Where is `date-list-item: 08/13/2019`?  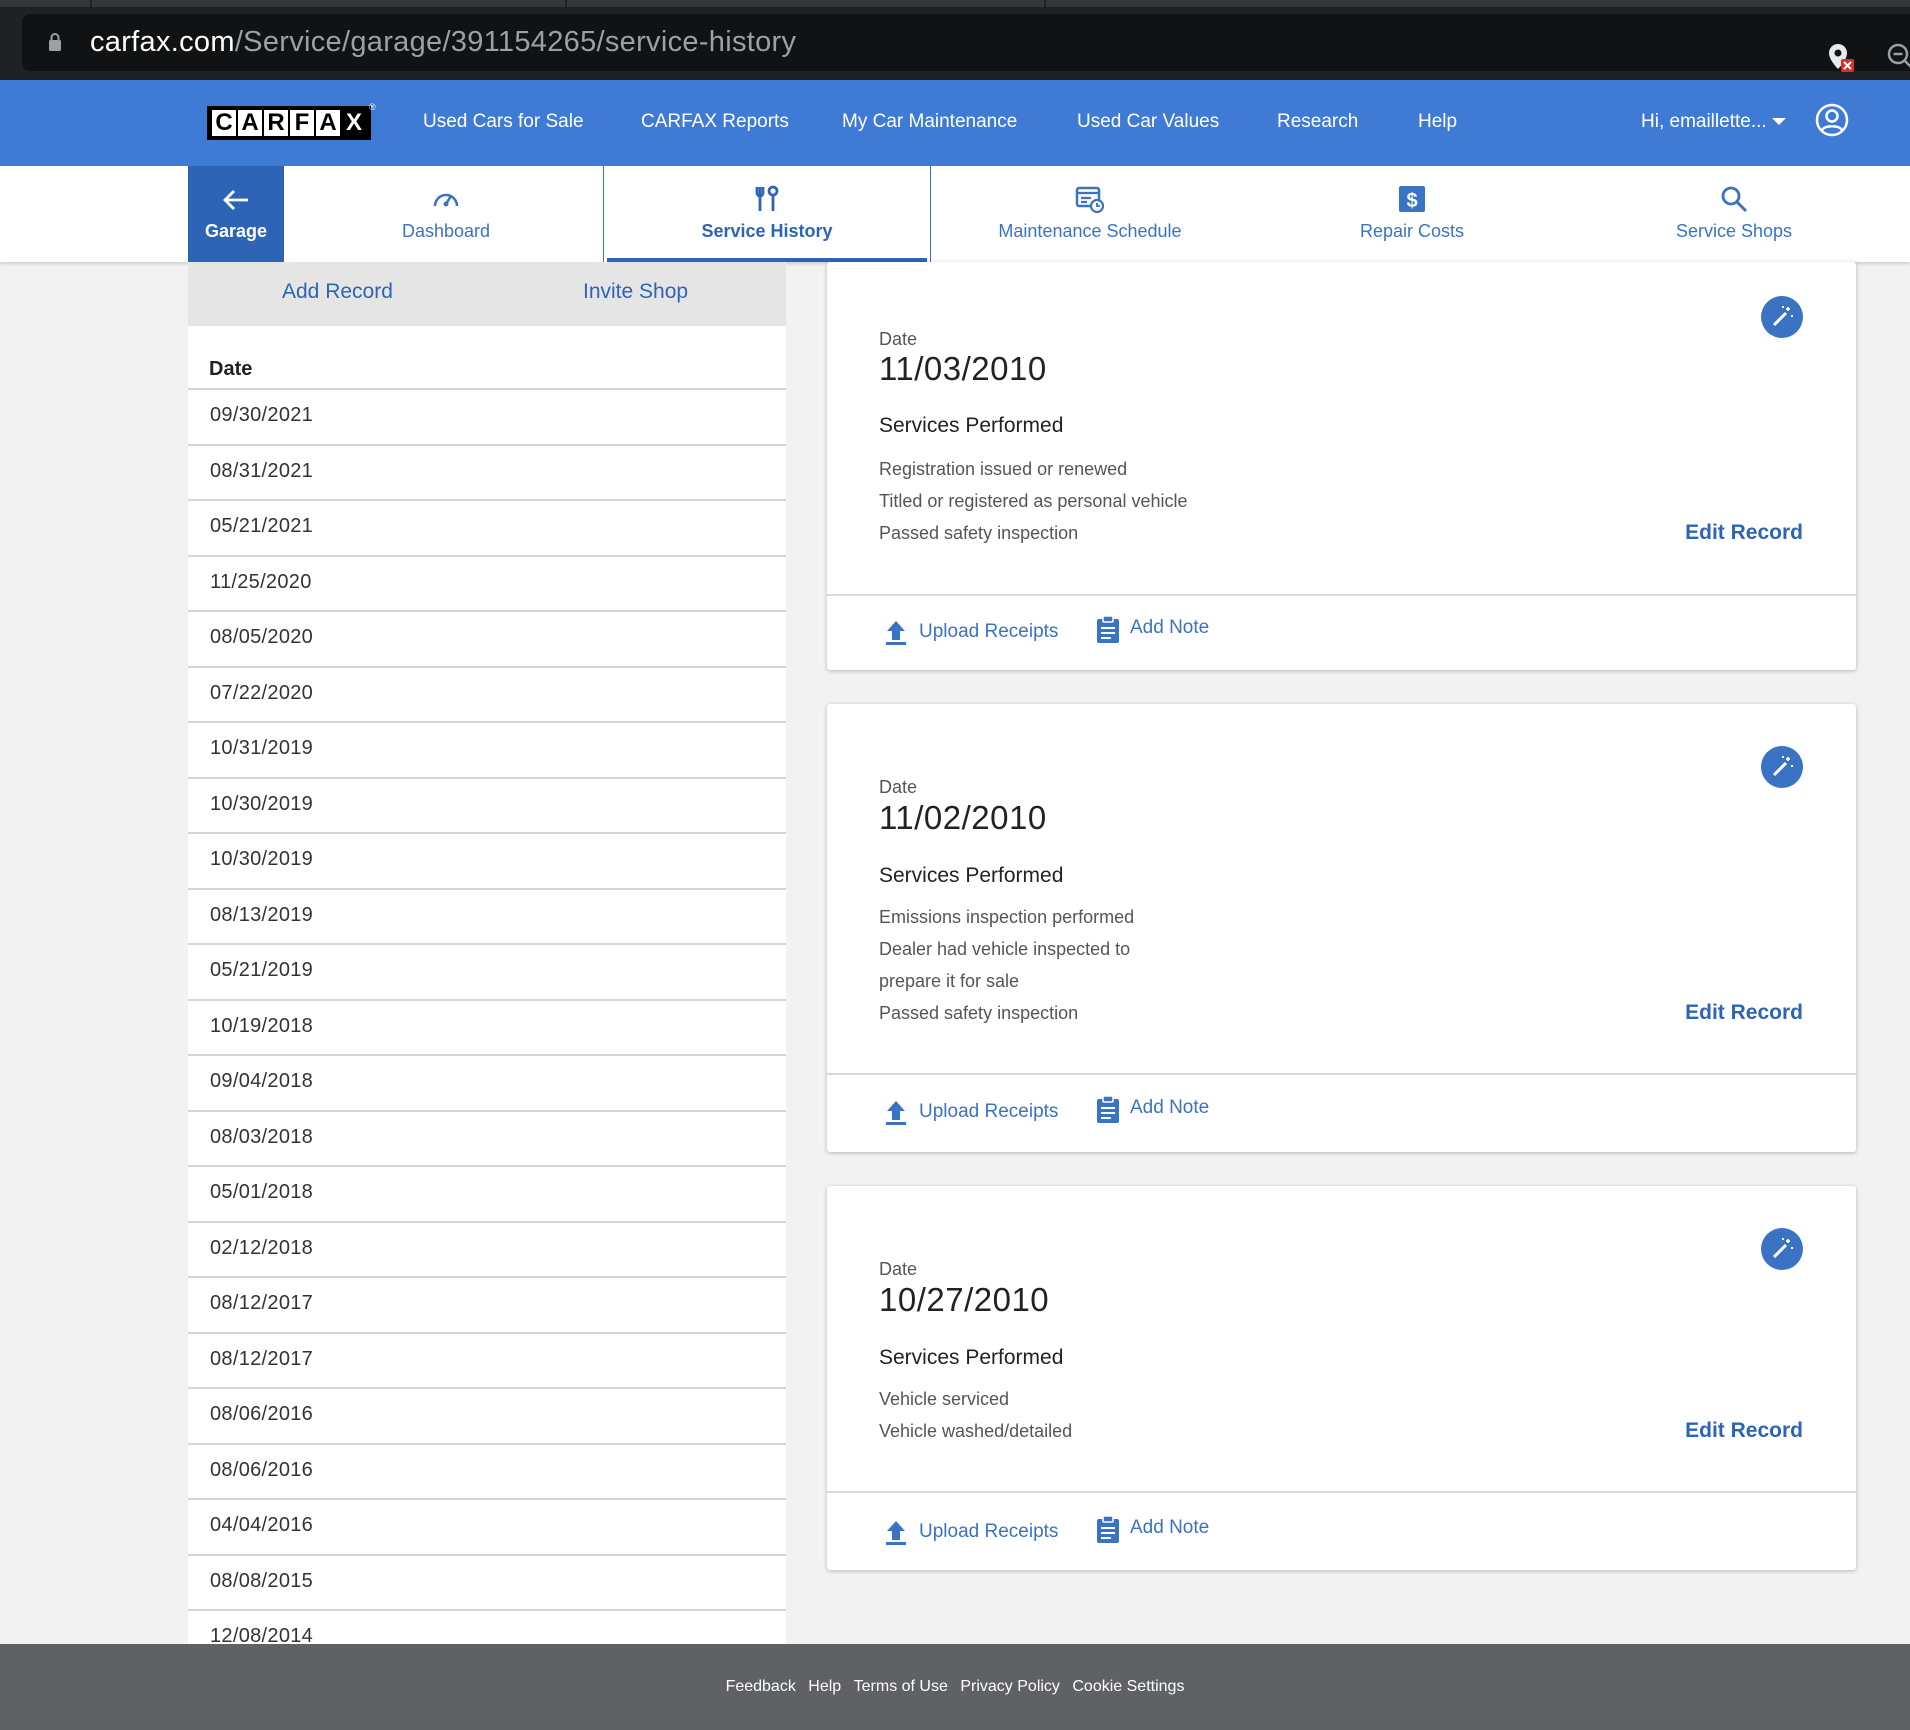 date-list-item: 08/13/2019 is located at coordinates (487, 915).